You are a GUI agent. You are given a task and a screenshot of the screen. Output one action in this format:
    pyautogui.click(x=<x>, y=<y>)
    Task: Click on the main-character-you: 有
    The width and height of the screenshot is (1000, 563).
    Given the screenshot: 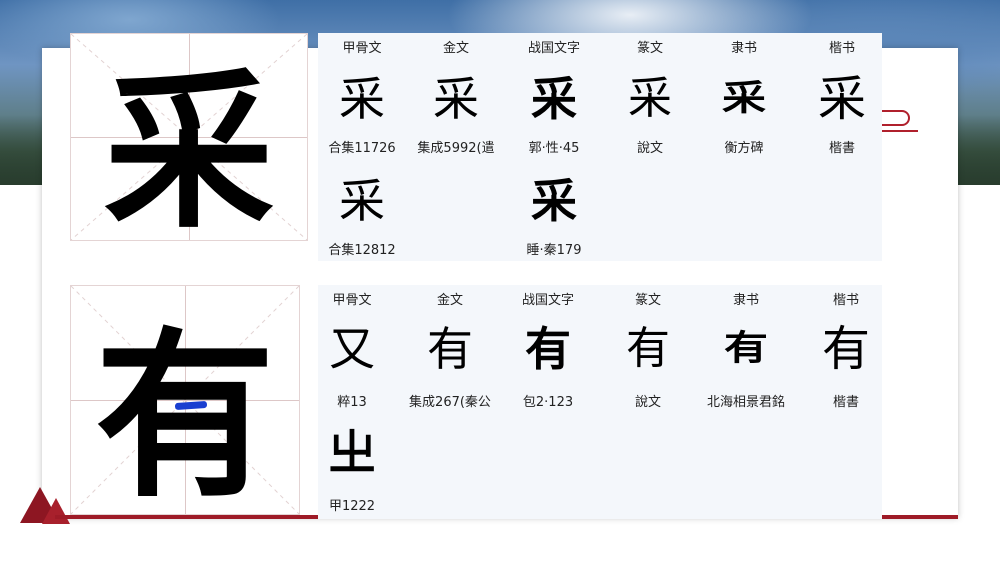 What is the action you would take?
    pyautogui.click(x=184, y=416)
    